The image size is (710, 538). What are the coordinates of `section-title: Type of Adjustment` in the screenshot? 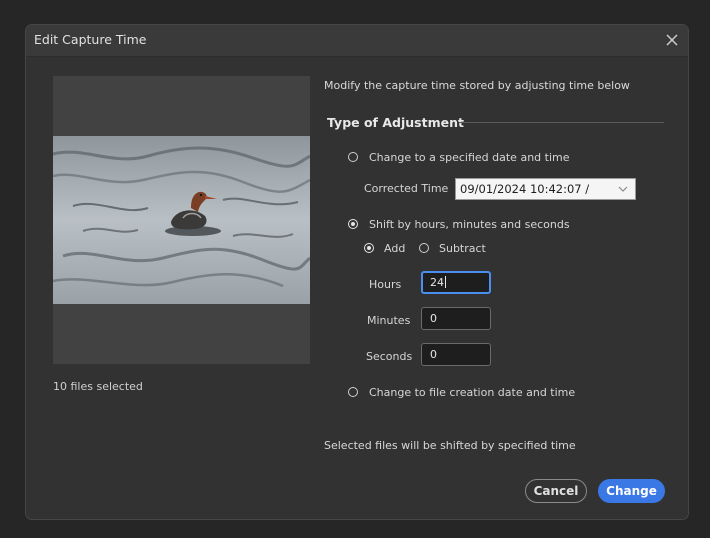 It's located at (395, 122).